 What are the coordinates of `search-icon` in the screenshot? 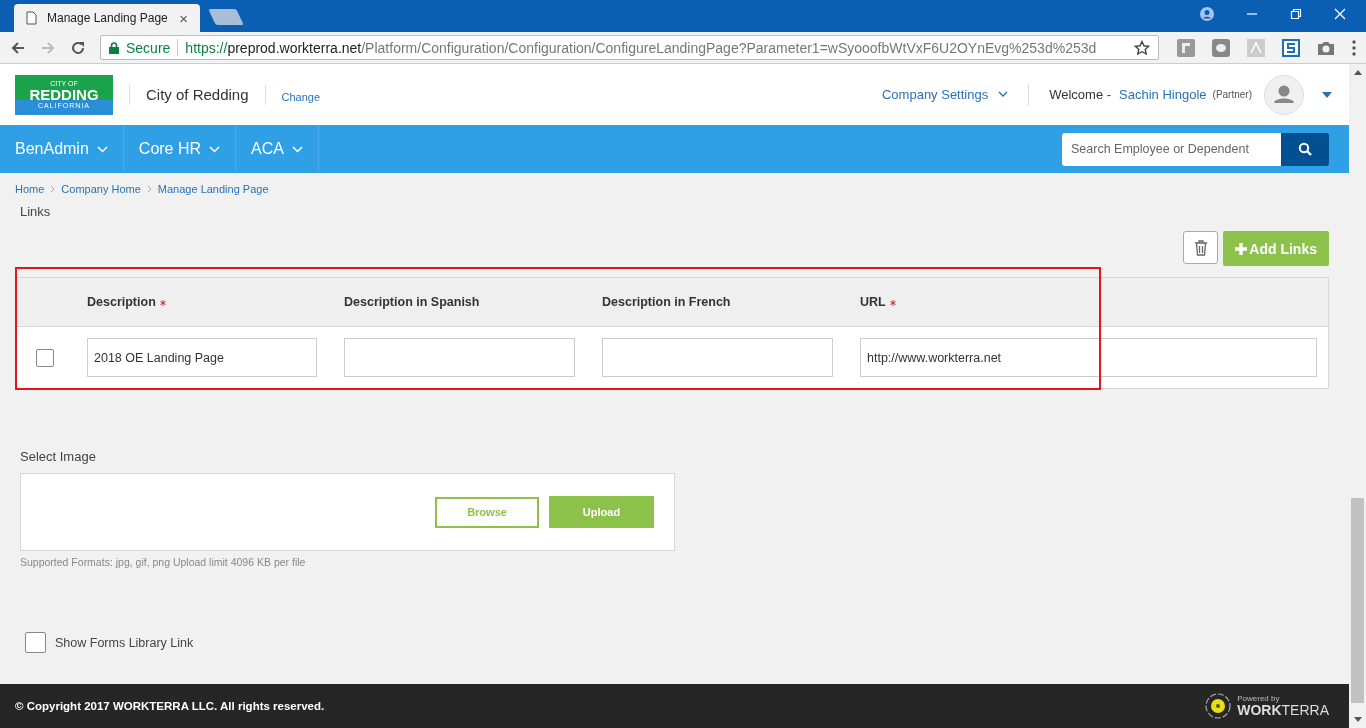 It's located at (1305, 149).